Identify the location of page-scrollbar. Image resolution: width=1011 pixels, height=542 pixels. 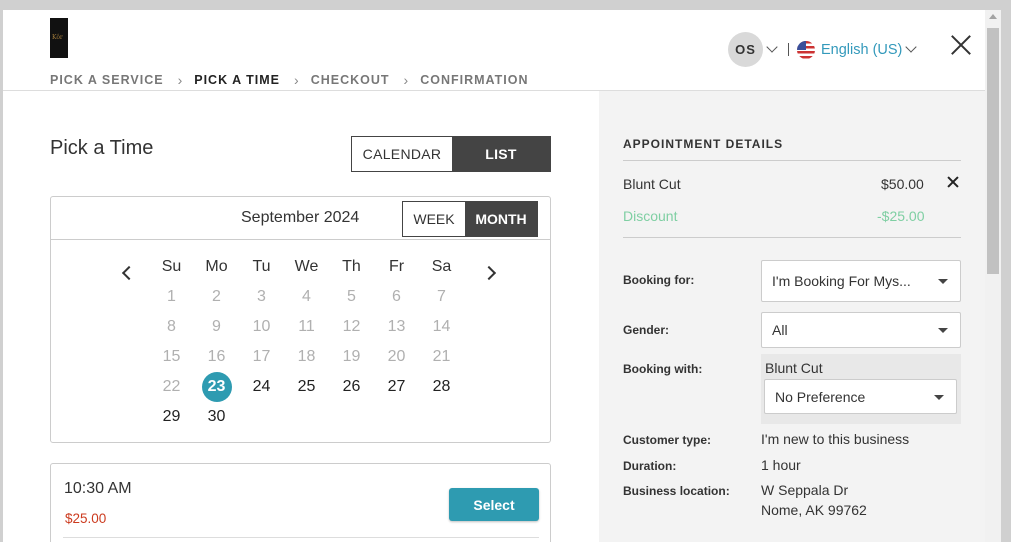
(993, 276).